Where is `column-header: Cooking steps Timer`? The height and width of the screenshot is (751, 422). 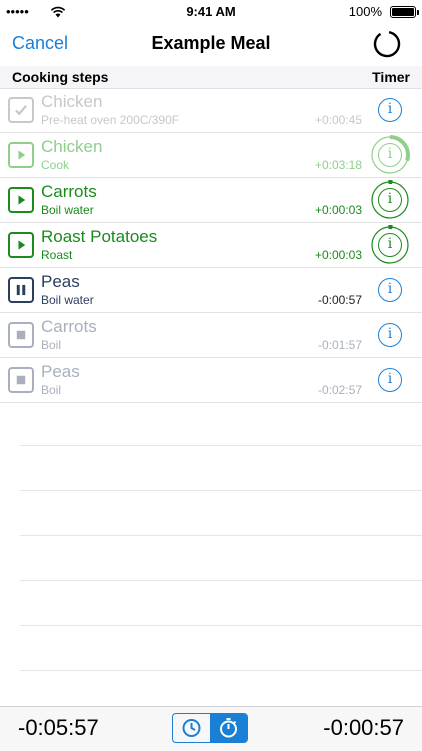 column-header: Cooking steps Timer is located at coordinates (211, 77).